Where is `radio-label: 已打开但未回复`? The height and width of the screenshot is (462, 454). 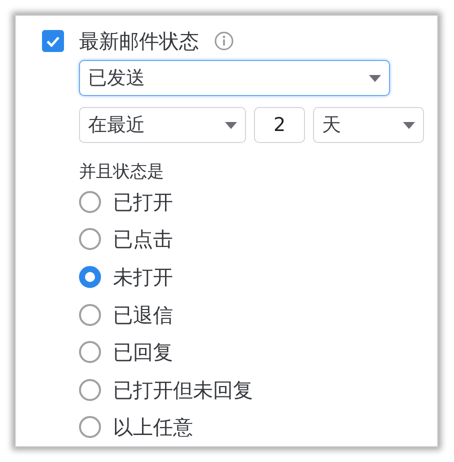
radio-label: 已打开但未回复 is located at coordinates (183, 390).